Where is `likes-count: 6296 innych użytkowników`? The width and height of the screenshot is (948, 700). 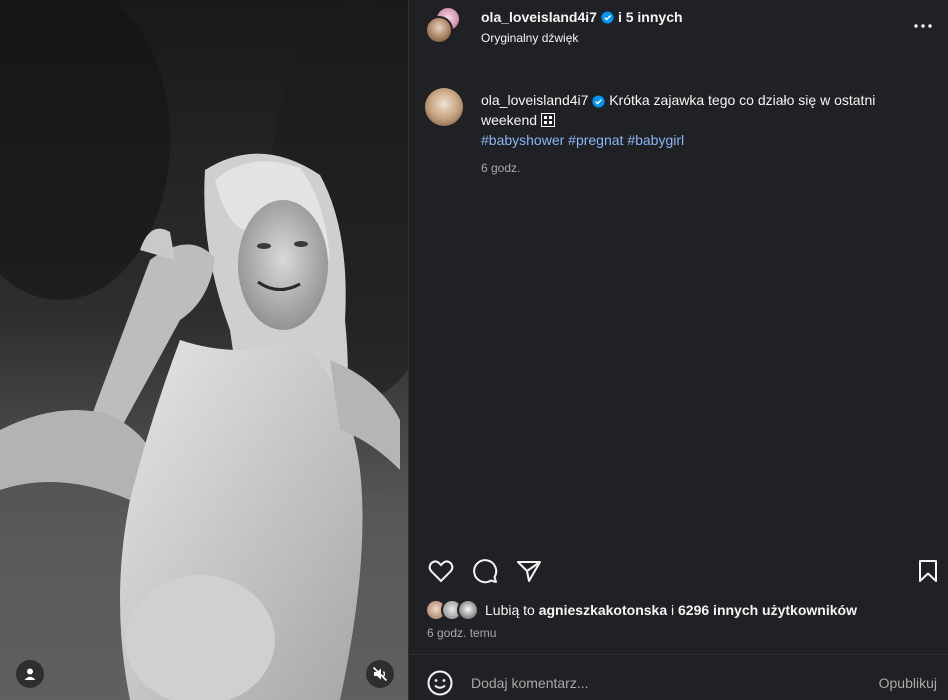 likes-count: 6296 innych użytkowników is located at coordinates (767, 610).